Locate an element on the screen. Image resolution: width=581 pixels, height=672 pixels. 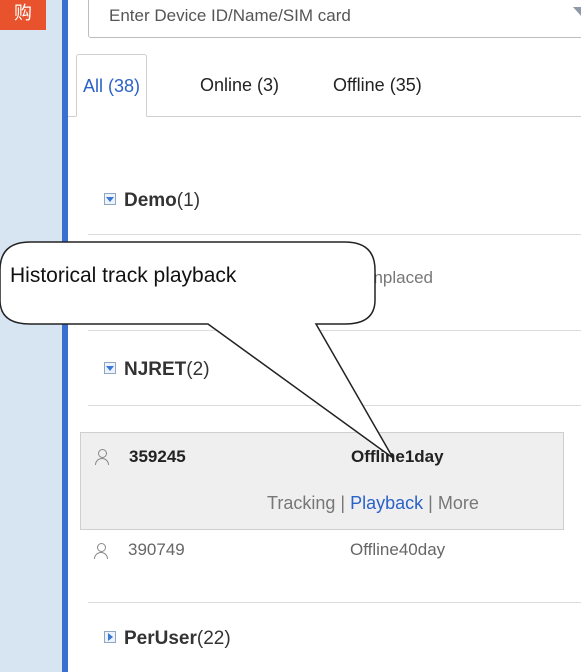
device-status-unplaced: unplaced is located at coordinates (399, 277).